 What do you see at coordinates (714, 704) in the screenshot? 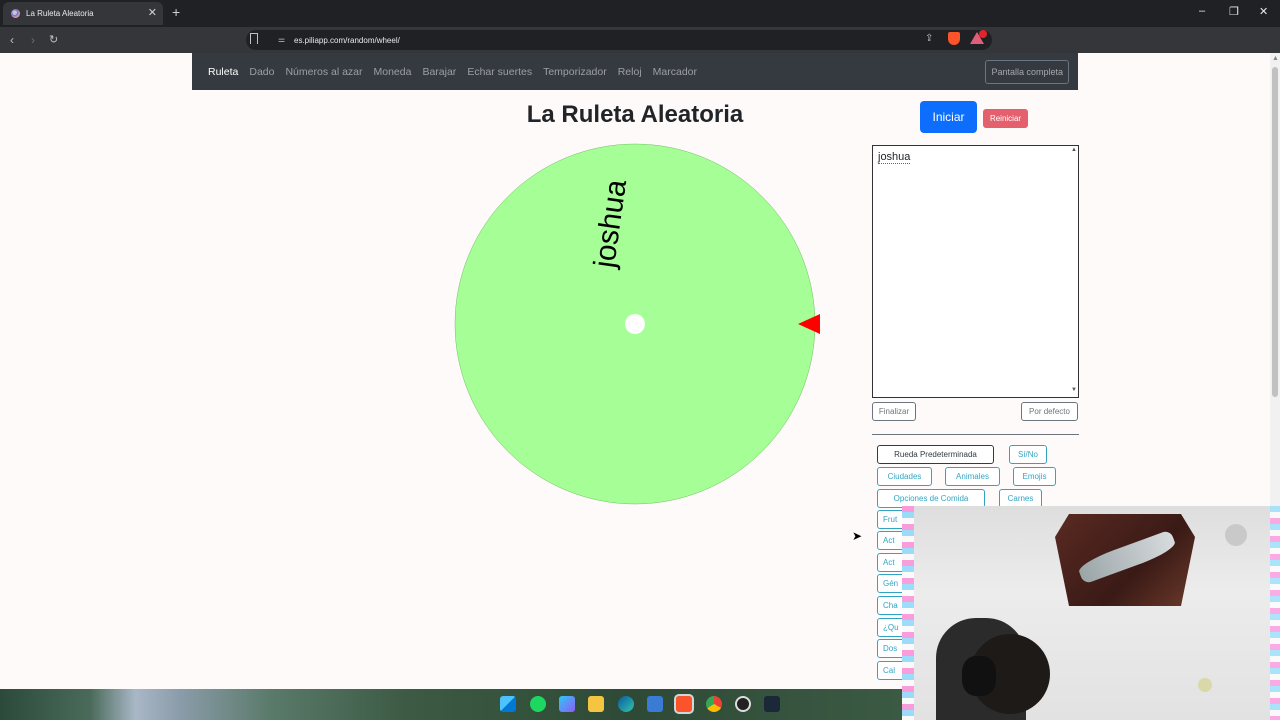
I see `chrome-icon` at bounding box center [714, 704].